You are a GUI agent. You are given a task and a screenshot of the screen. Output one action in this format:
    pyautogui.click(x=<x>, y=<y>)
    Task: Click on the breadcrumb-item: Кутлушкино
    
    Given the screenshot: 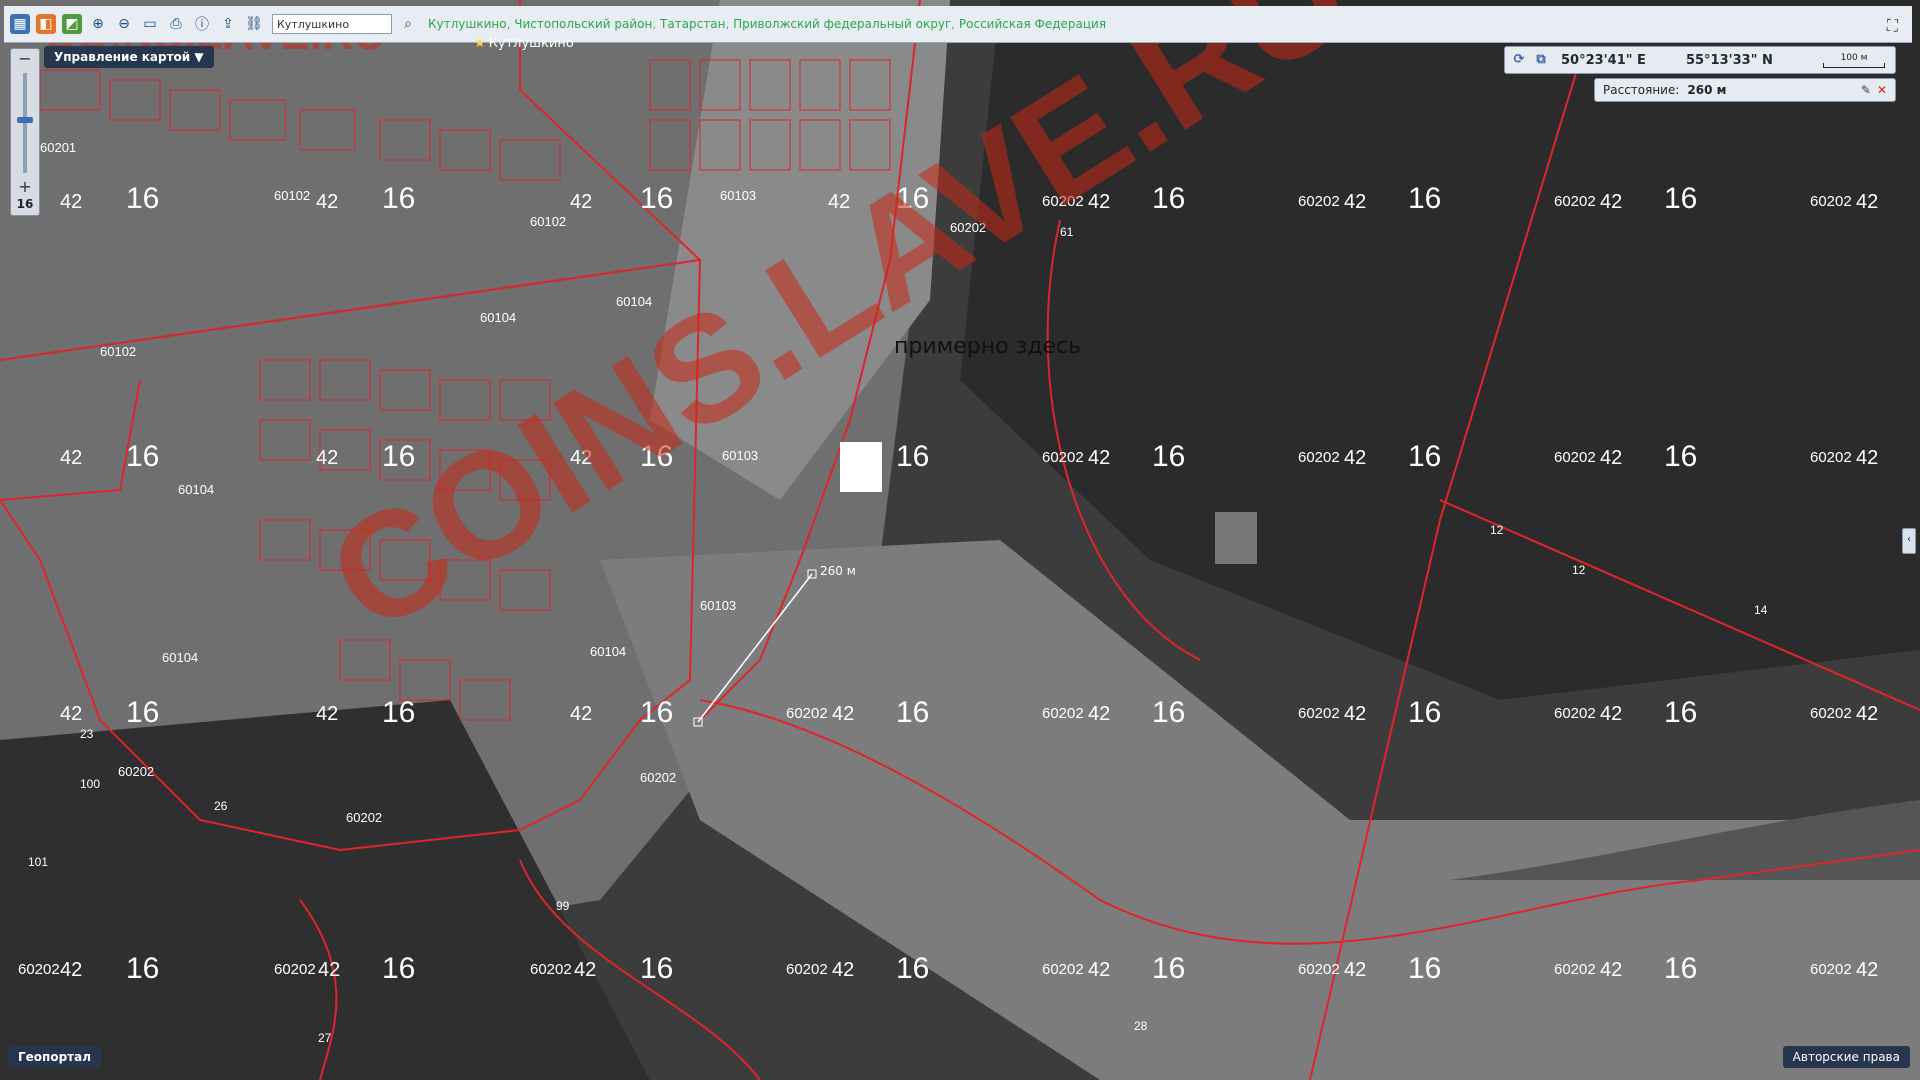 What is the action you would take?
    pyautogui.click(x=467, y=24)
    